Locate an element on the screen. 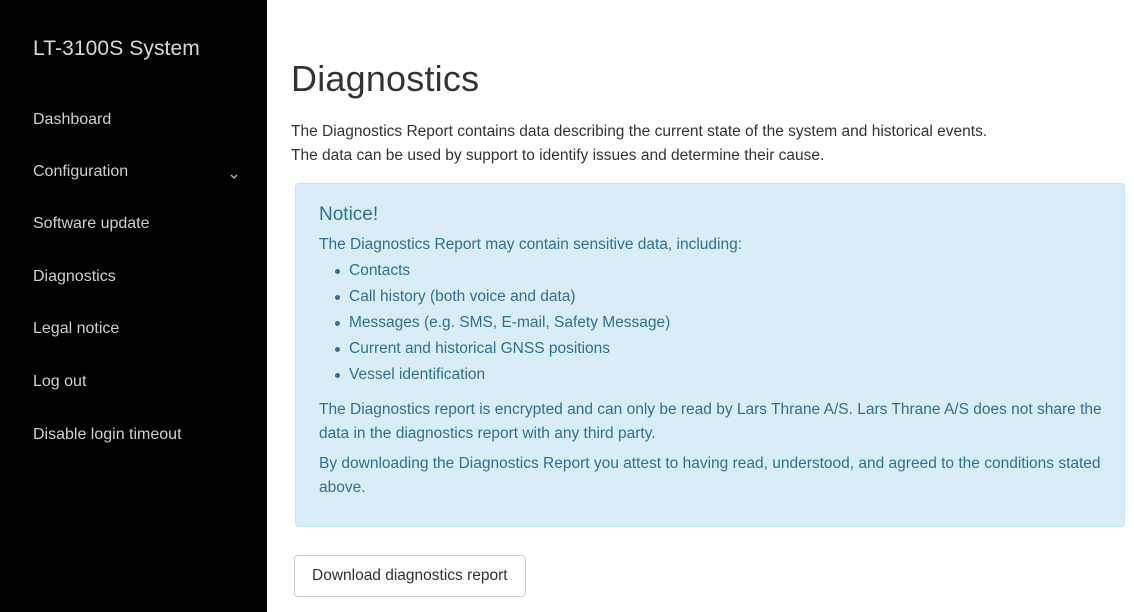 This screenshot has width=1134, height=612. sidebar-item-software-update: Software update is located at coordinates (138, 224).